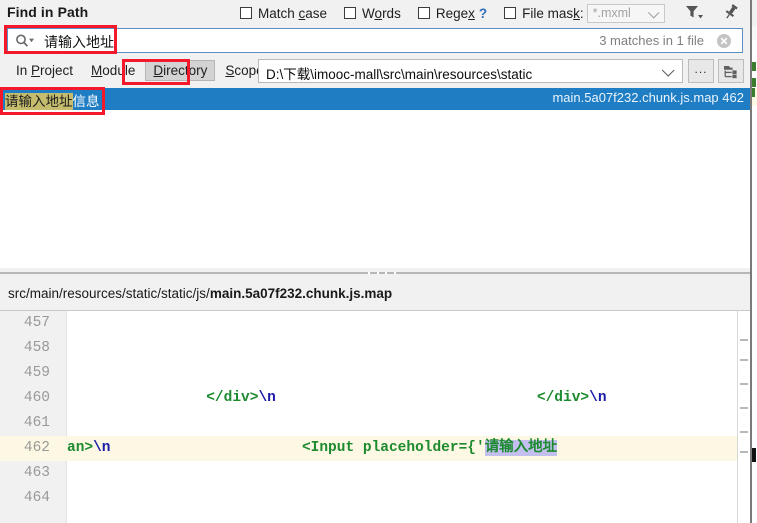 The image size is (757, 523). What do you see at coordinates (180, 70) in the screenshot?
I see `scope-tab-directory: Directory` at bounding box center [180, 70].